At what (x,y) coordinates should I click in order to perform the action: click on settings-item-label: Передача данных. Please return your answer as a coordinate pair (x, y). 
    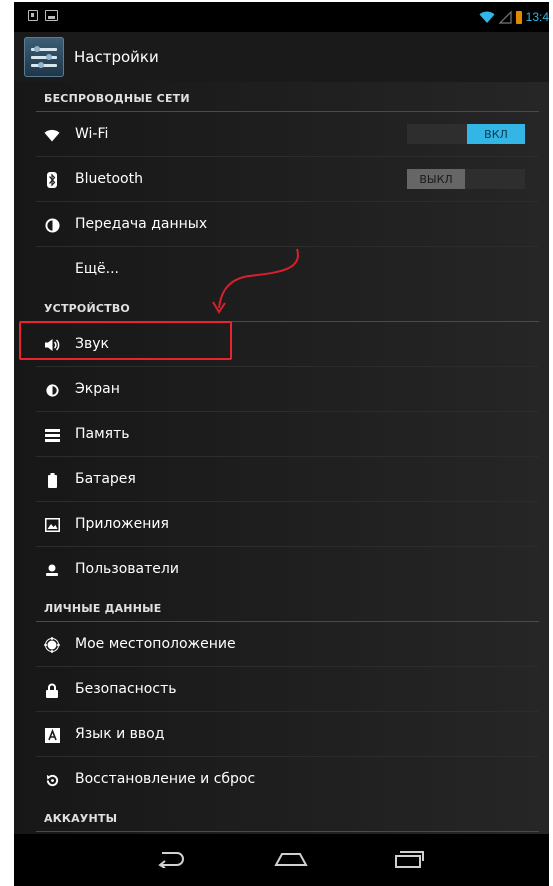
    Looking at the image, I should click on (141, 224).